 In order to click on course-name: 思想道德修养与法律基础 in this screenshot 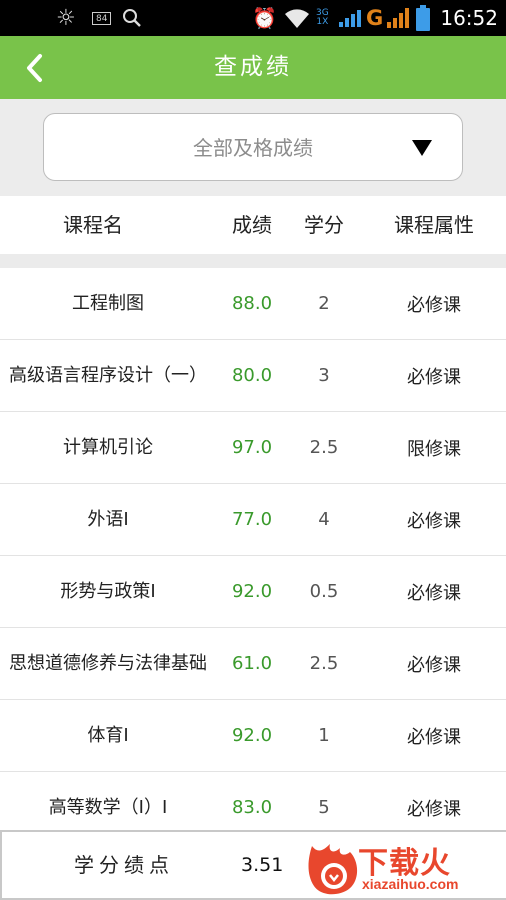, I will do `click(108, 663)`.